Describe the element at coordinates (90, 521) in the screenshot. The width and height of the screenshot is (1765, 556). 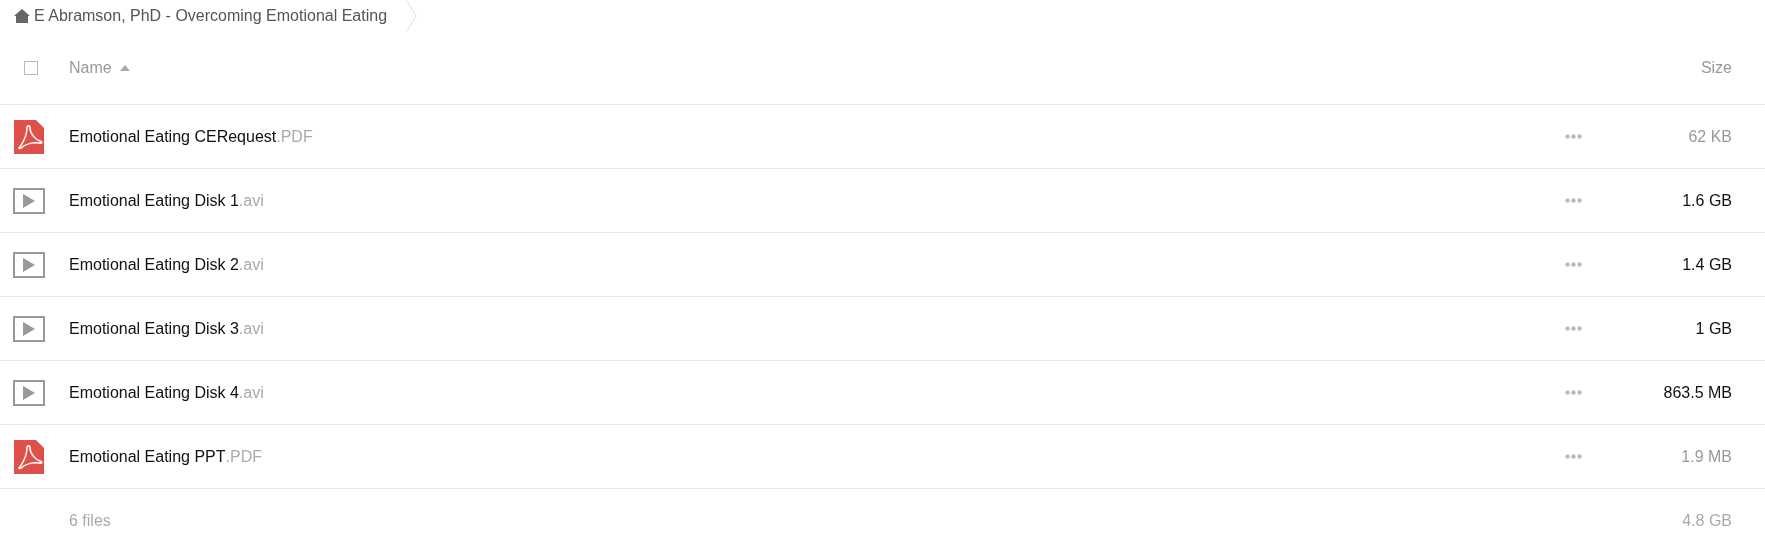
I see `file-count: 6 files` at that location.